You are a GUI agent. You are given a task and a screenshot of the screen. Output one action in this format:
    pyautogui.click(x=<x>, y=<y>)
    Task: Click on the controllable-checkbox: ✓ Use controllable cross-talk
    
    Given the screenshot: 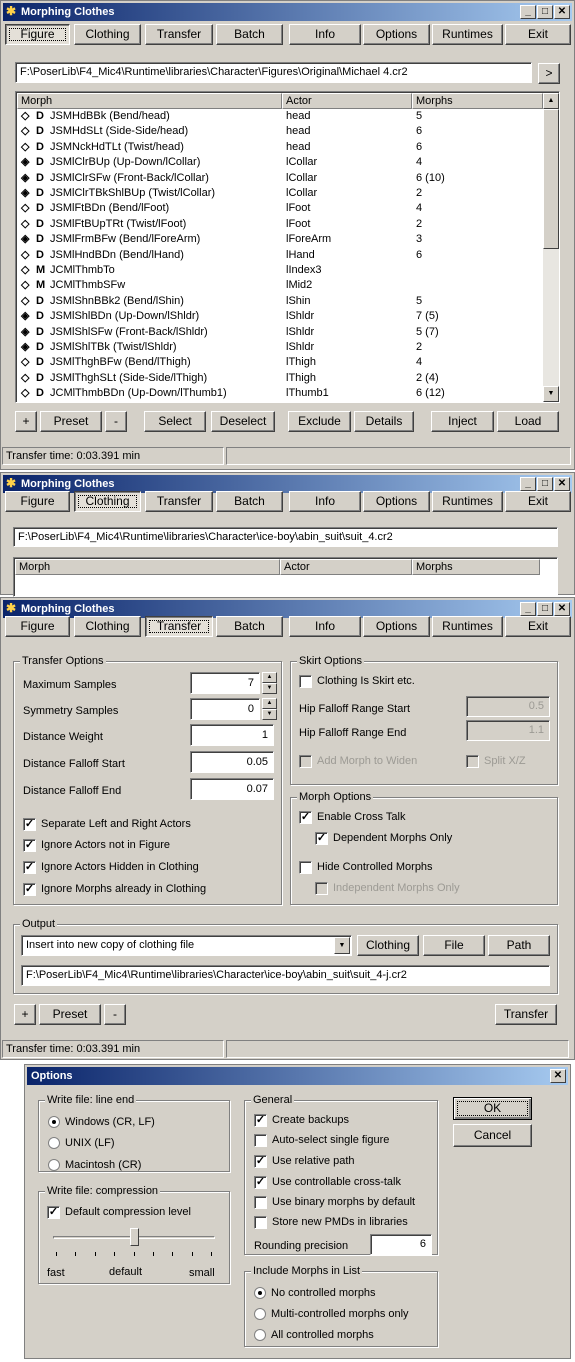 What is the action you would take?
    pyautogui.click(x=327, y=1182)
    